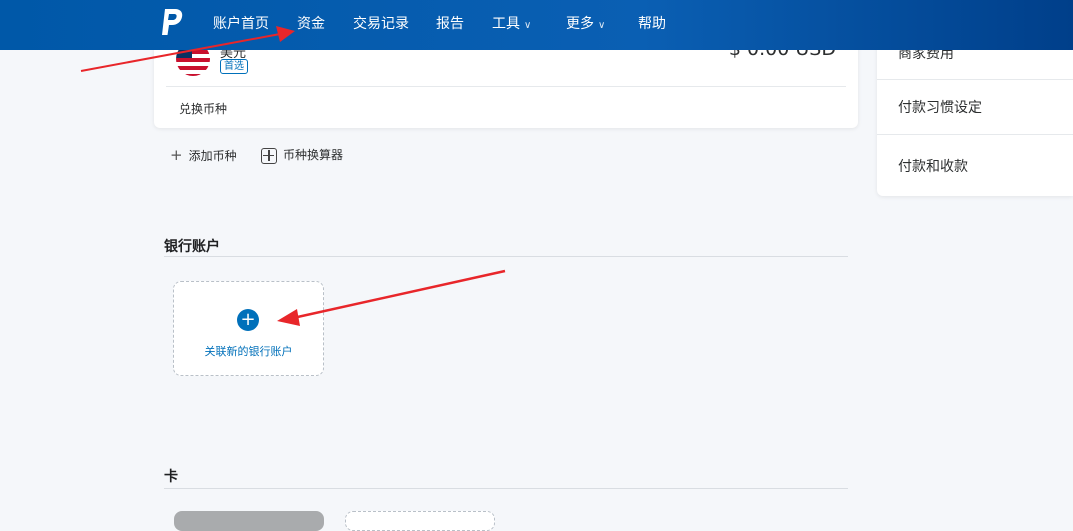 This screenshot has height=531, width=1073. I want to click on add-currency-label: 添加币种, so click(212, 156).